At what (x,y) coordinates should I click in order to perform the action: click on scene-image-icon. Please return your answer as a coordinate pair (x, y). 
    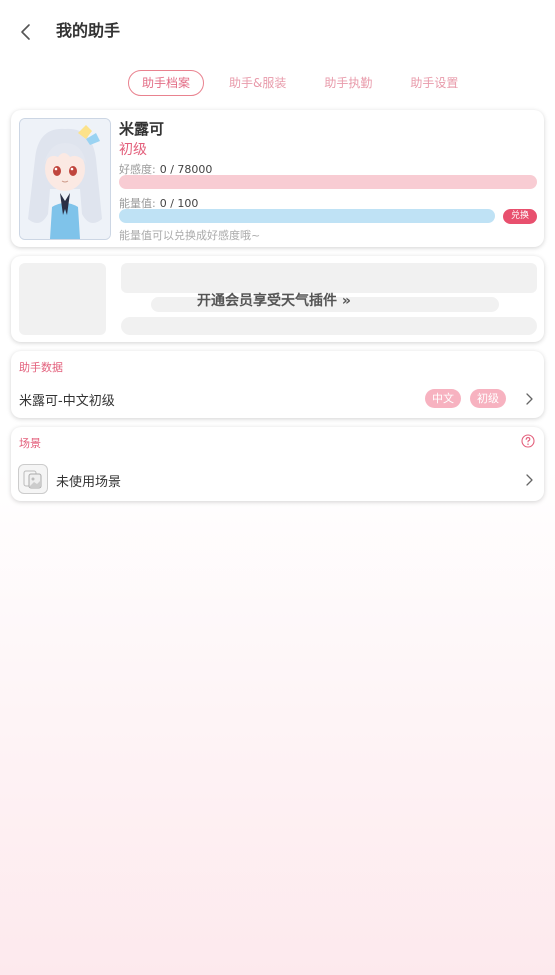
    Looking at the image, I should click on (32, 479).